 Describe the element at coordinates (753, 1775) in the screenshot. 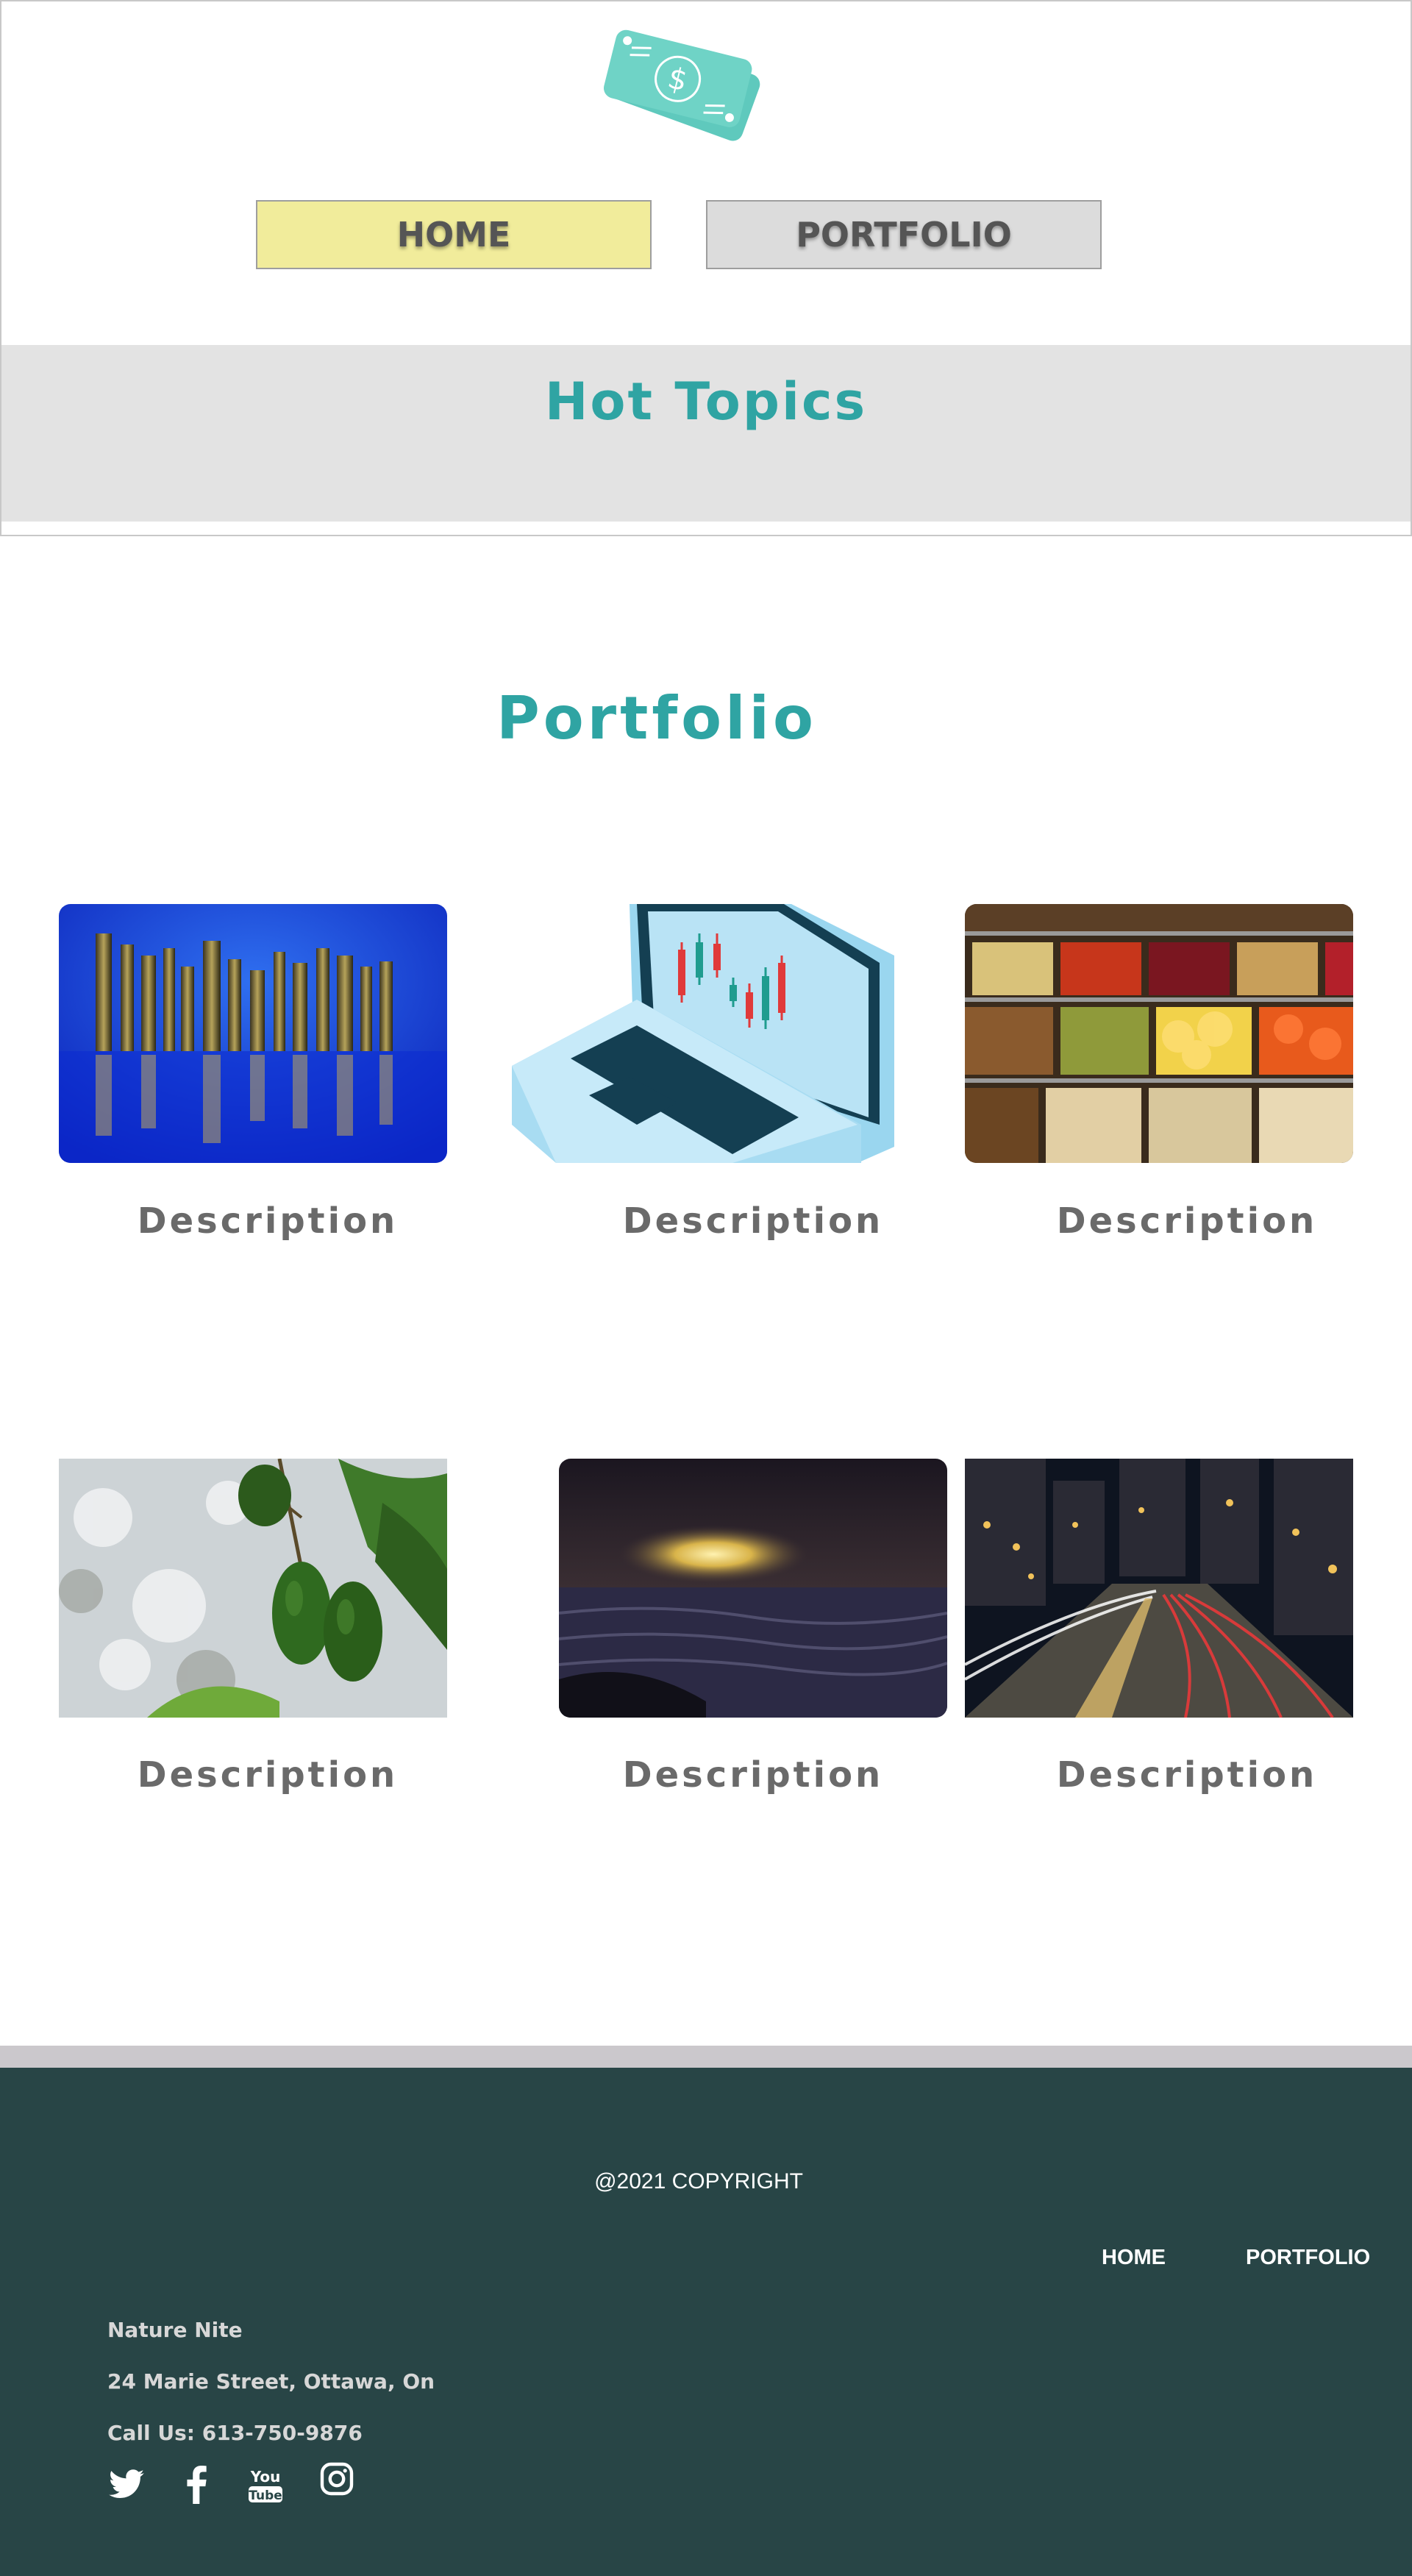

I see `portfolio-description-5: Description` at that location.